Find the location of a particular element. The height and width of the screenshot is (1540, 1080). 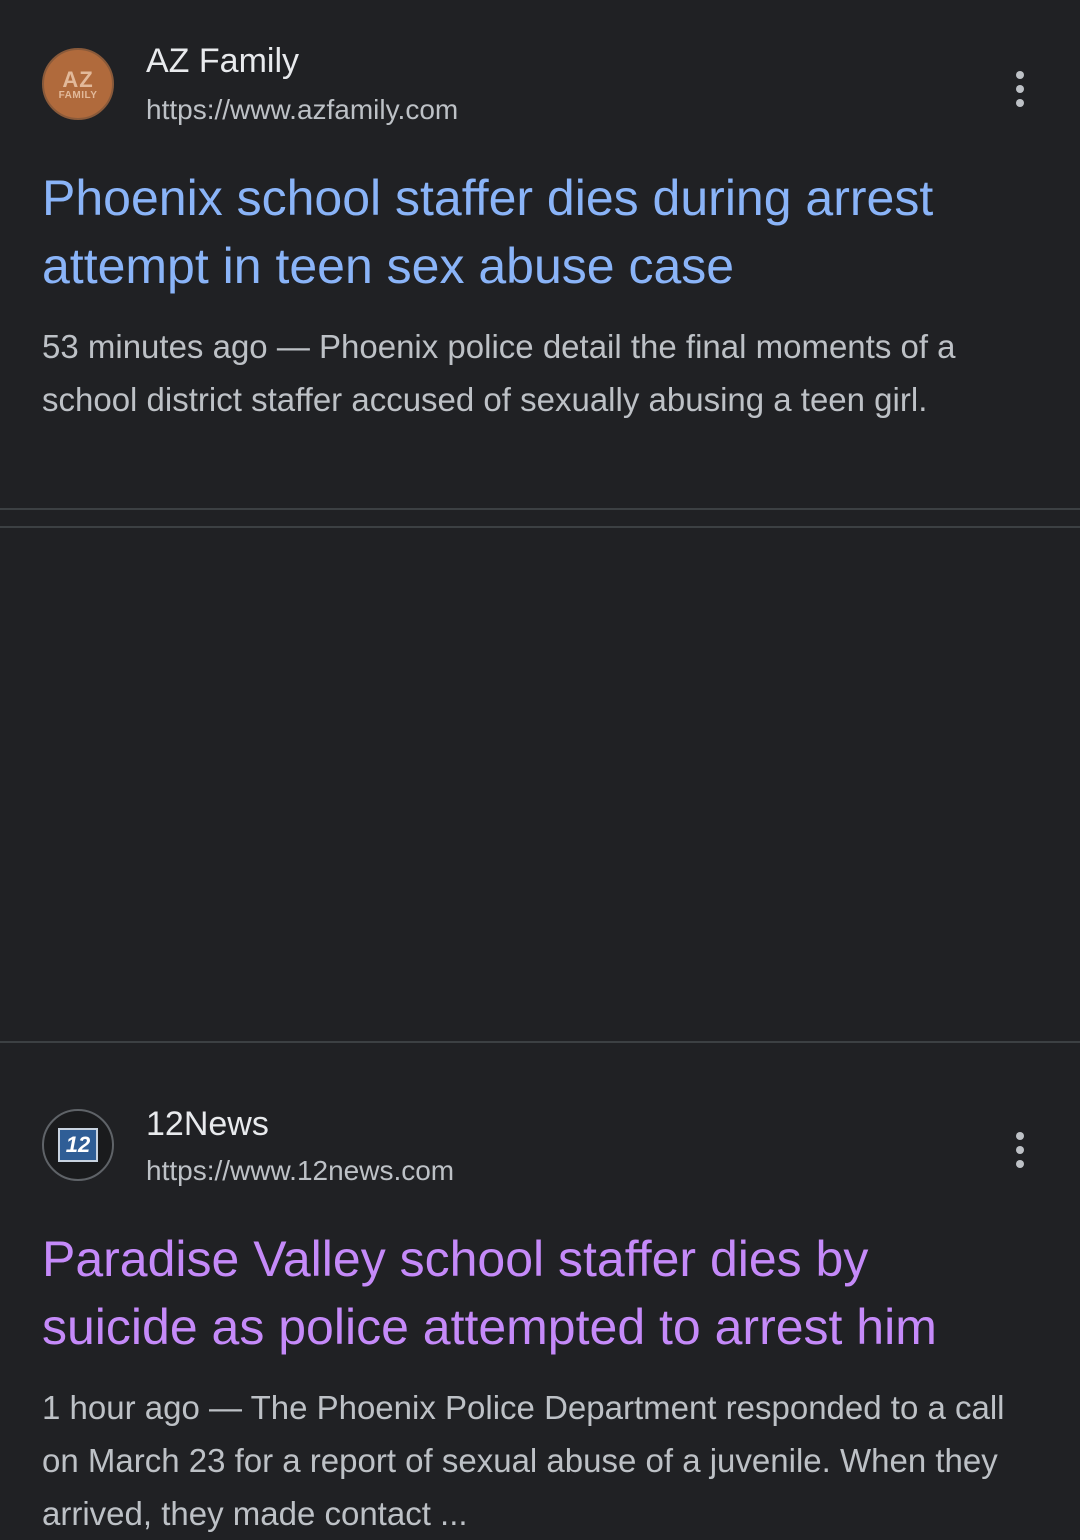

site-url: https://www.12news.com is located at coordinates (300, 1171).